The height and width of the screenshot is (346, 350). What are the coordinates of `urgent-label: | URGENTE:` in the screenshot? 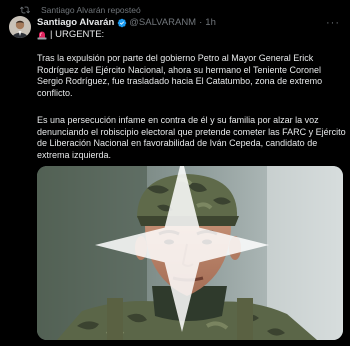 It's located at (77, 34).